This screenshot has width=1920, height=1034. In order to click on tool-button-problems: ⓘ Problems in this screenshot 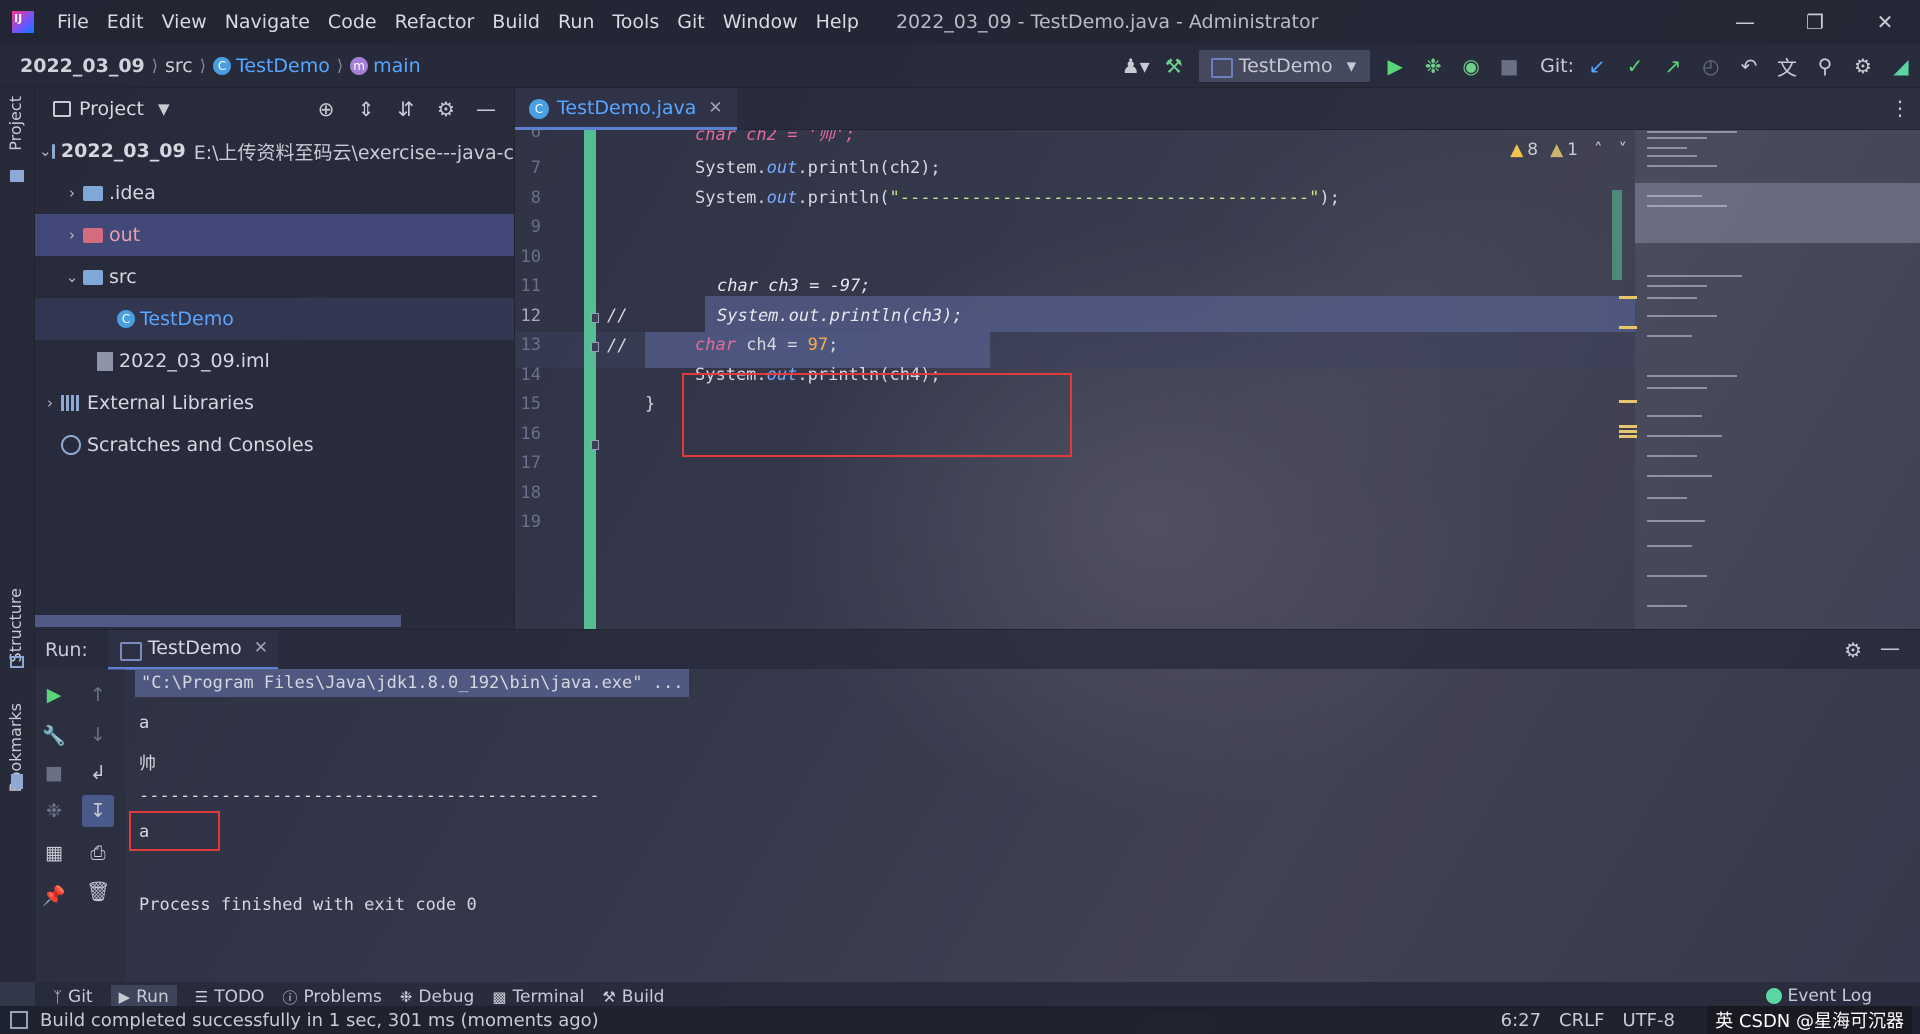, I will do `click(331, 997)`.